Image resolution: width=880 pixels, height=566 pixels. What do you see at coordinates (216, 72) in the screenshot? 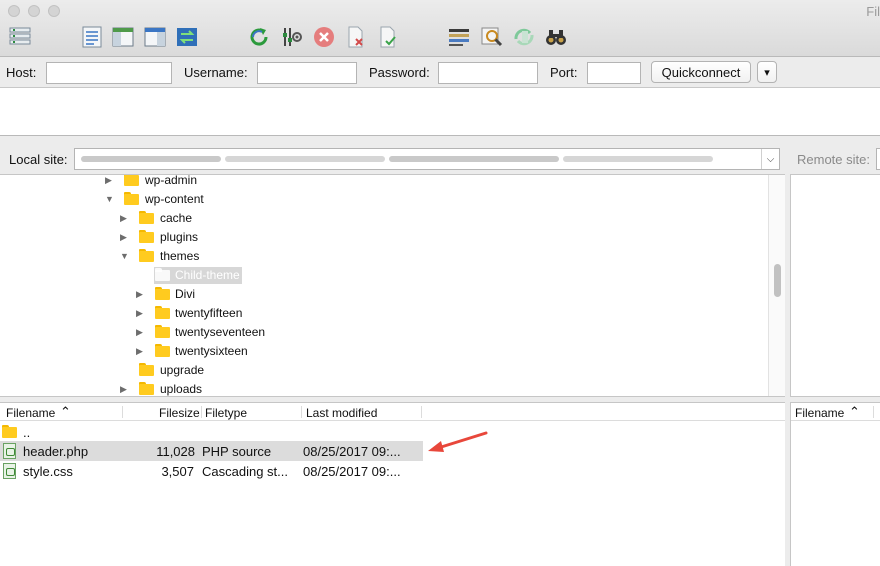
I see `username-label: Username:` at bounding box center [216, 72].